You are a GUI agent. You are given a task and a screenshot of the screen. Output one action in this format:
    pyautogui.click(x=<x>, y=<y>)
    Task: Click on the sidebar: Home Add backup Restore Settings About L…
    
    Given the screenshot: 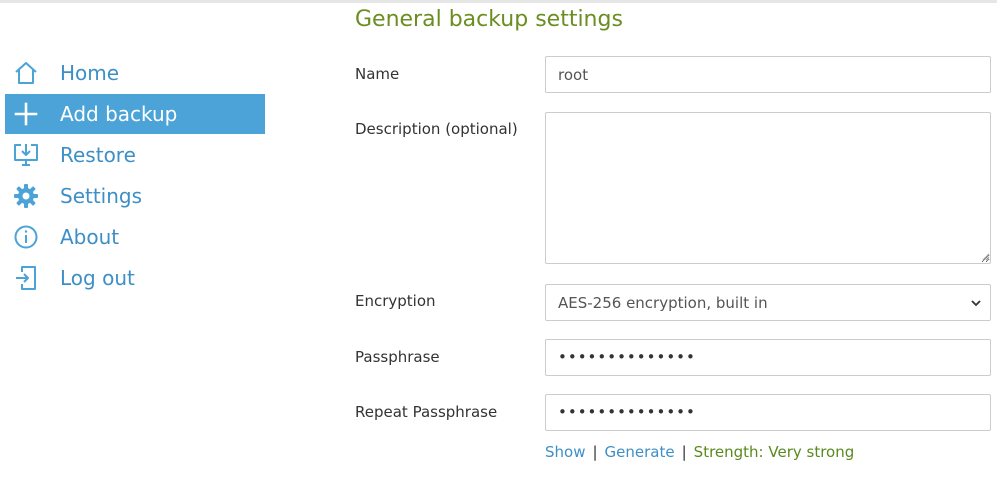 What is the action you would take?
    pyautogui.click(x=135, y=176)
    